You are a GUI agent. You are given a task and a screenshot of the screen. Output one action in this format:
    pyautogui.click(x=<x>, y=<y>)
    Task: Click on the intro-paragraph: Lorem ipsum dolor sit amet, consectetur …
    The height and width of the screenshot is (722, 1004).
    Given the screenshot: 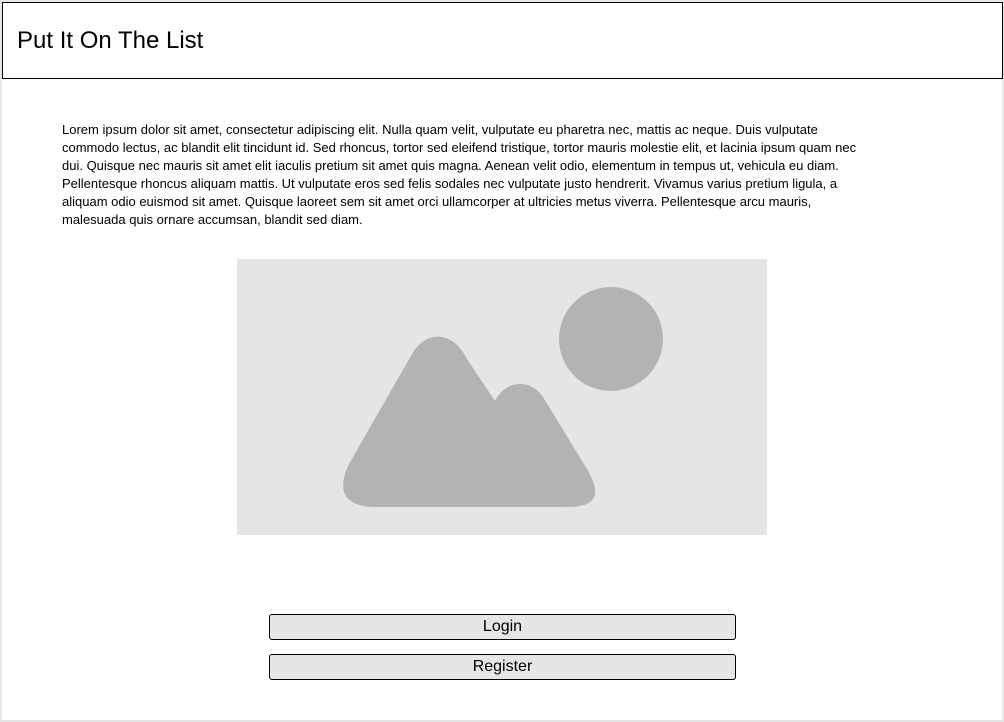 What is the action you would take?
    pyautogui.click(x=459, y=174)
    